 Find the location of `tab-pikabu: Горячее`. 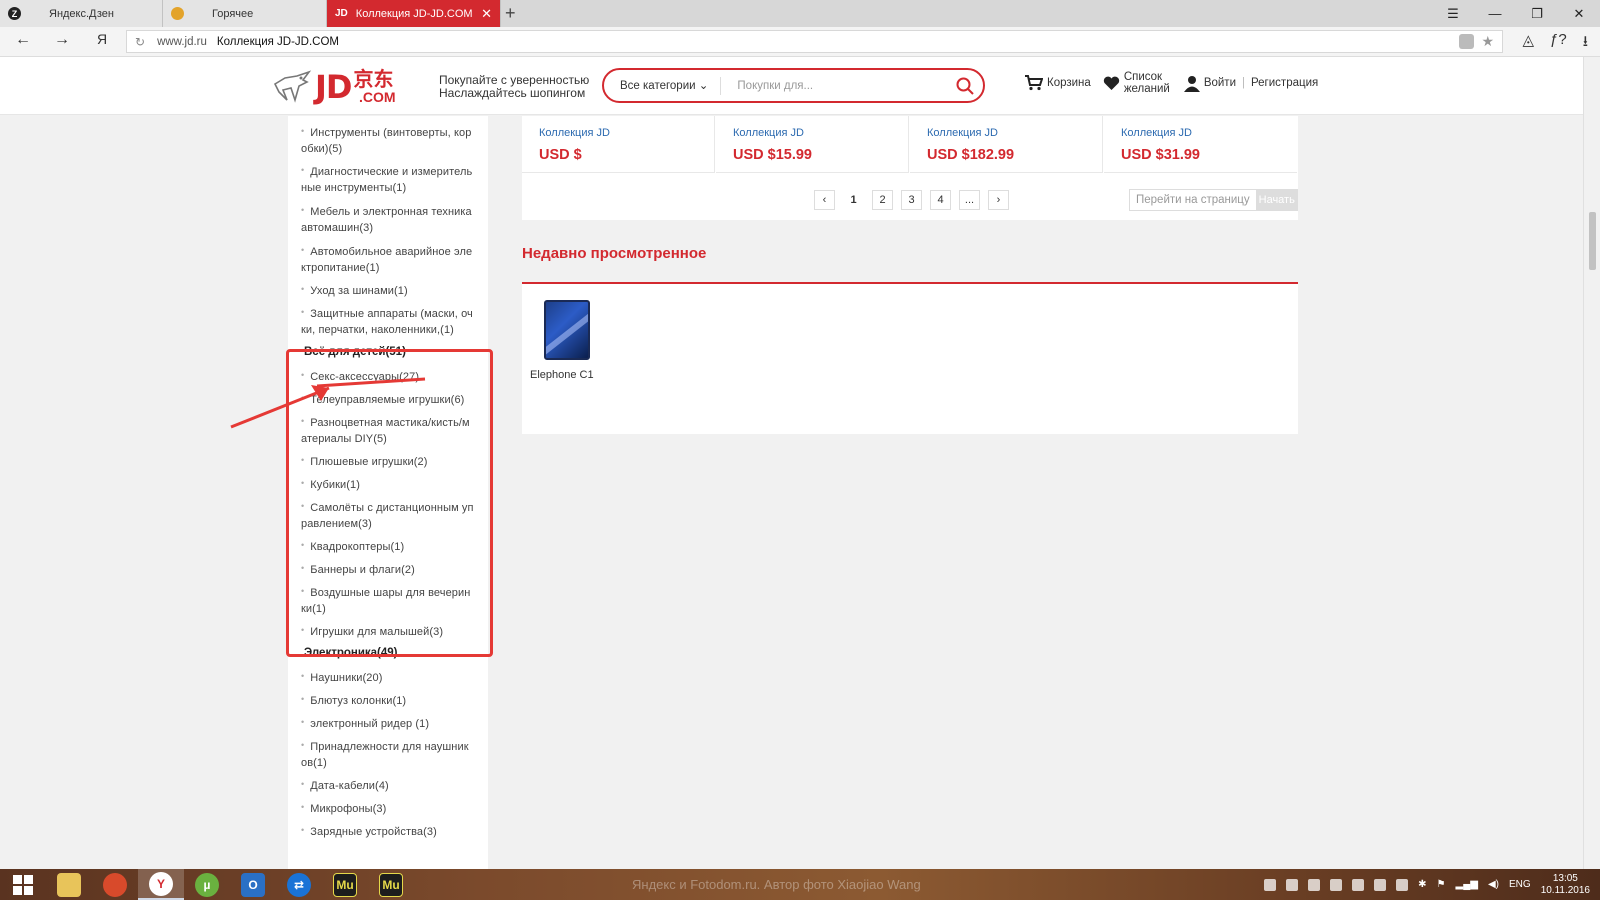

tab-pikabu: Горячее is located at coordinates (245, 13).